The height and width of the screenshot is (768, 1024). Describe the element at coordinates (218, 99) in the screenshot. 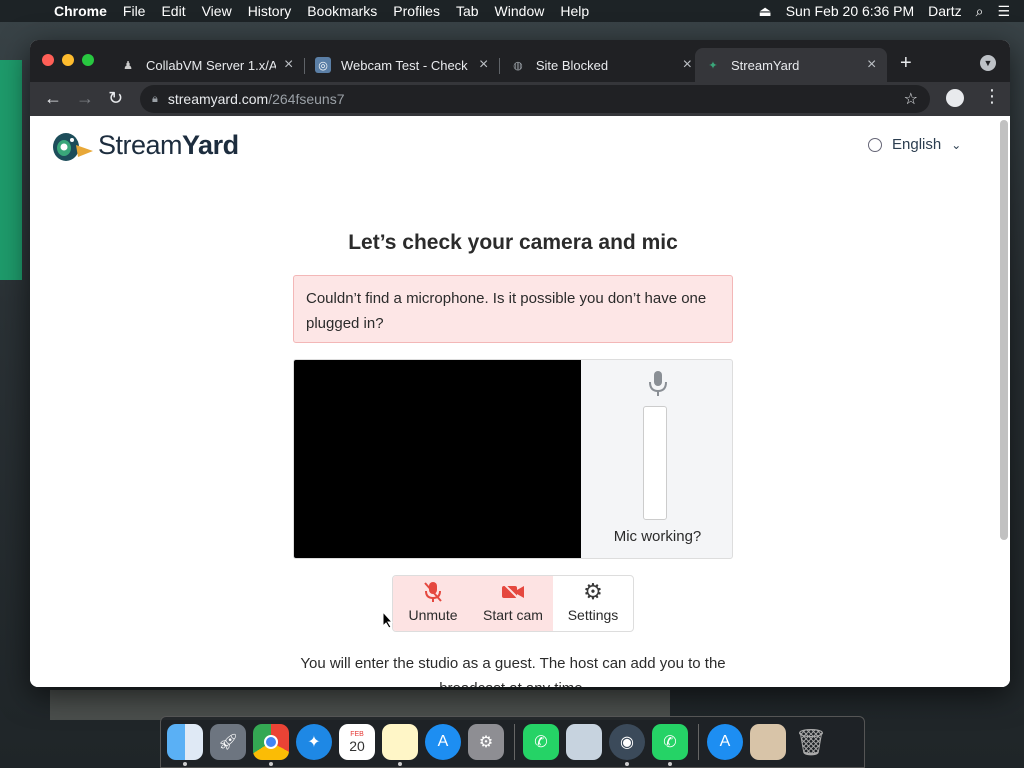

I see `url-host: streamyard.com` at that location.